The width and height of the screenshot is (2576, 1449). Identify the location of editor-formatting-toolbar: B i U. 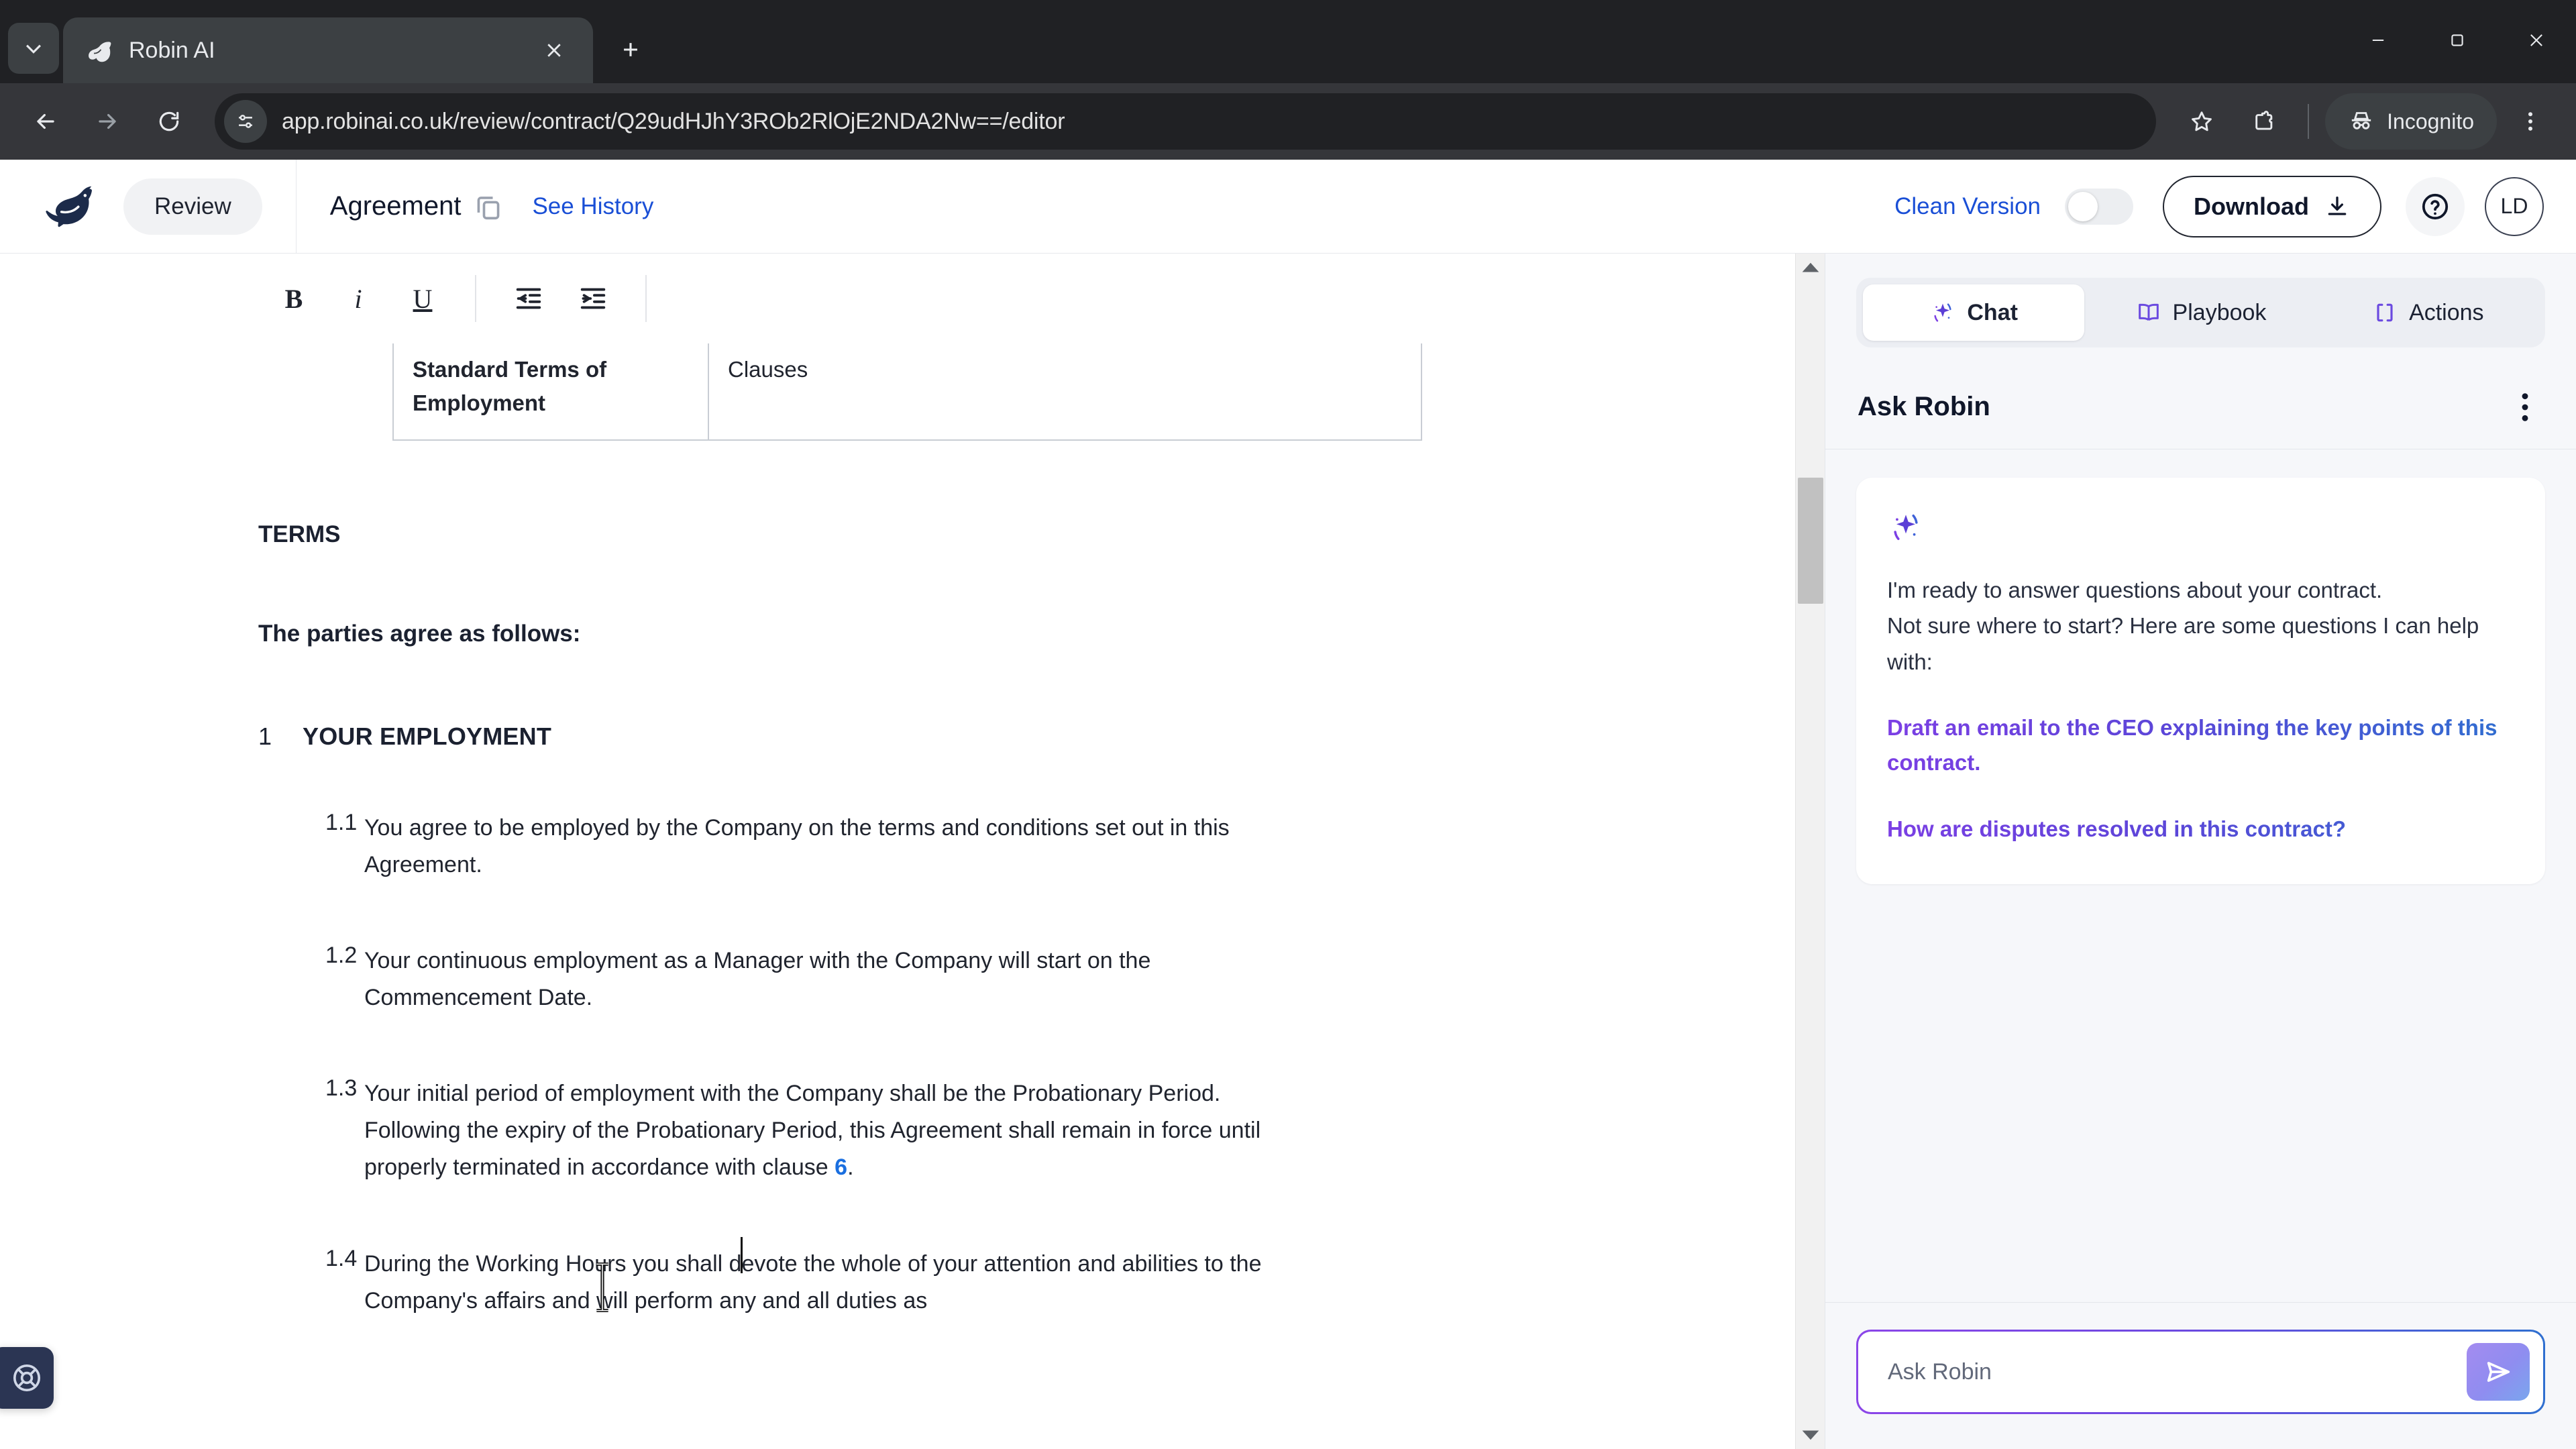
(912, 298).